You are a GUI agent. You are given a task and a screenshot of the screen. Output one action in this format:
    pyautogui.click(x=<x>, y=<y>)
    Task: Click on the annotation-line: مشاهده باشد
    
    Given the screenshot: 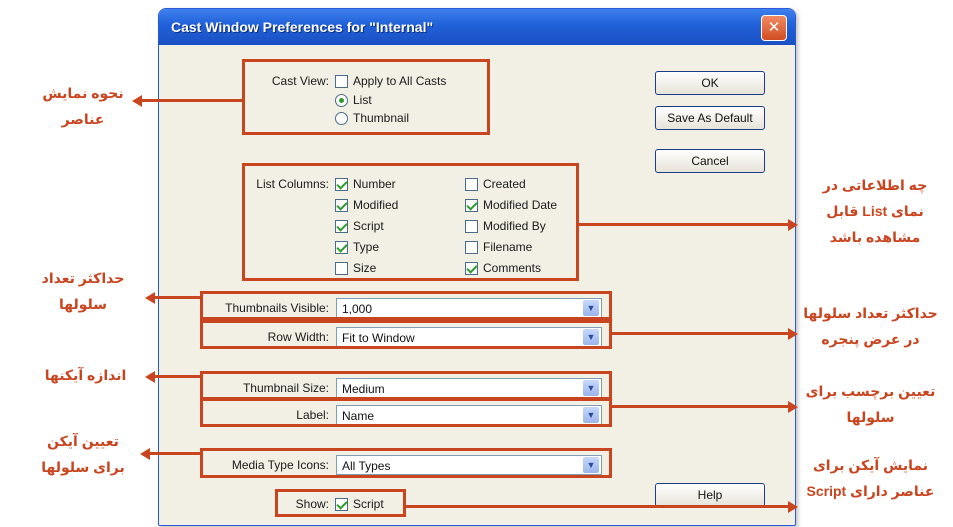 What is the action you would take?
    pyautogui.click(x=875, y=237)
    